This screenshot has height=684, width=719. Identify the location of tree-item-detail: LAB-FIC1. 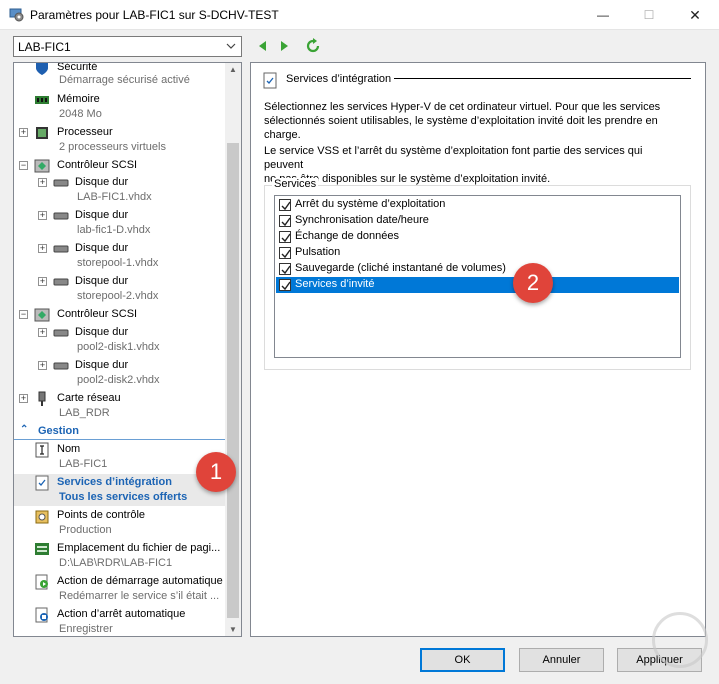
(83, 464).